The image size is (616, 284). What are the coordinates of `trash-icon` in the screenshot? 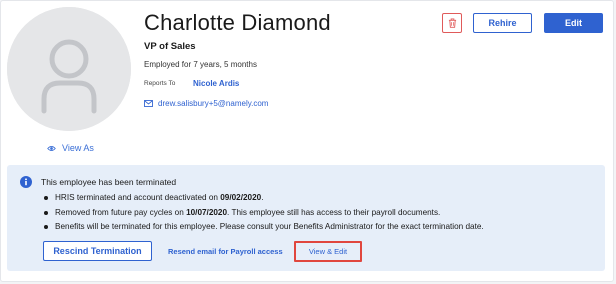 It's located at (452, 23).